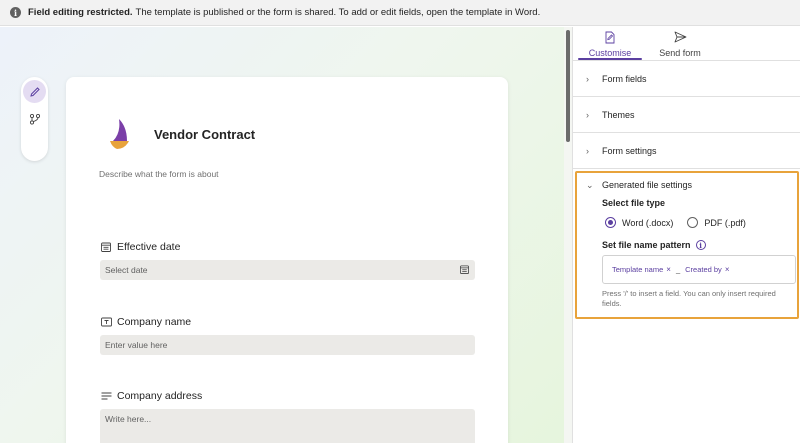 The width and height of the screenshot is (800, 443). I want to click on pencil-icon, so click(34, 91).